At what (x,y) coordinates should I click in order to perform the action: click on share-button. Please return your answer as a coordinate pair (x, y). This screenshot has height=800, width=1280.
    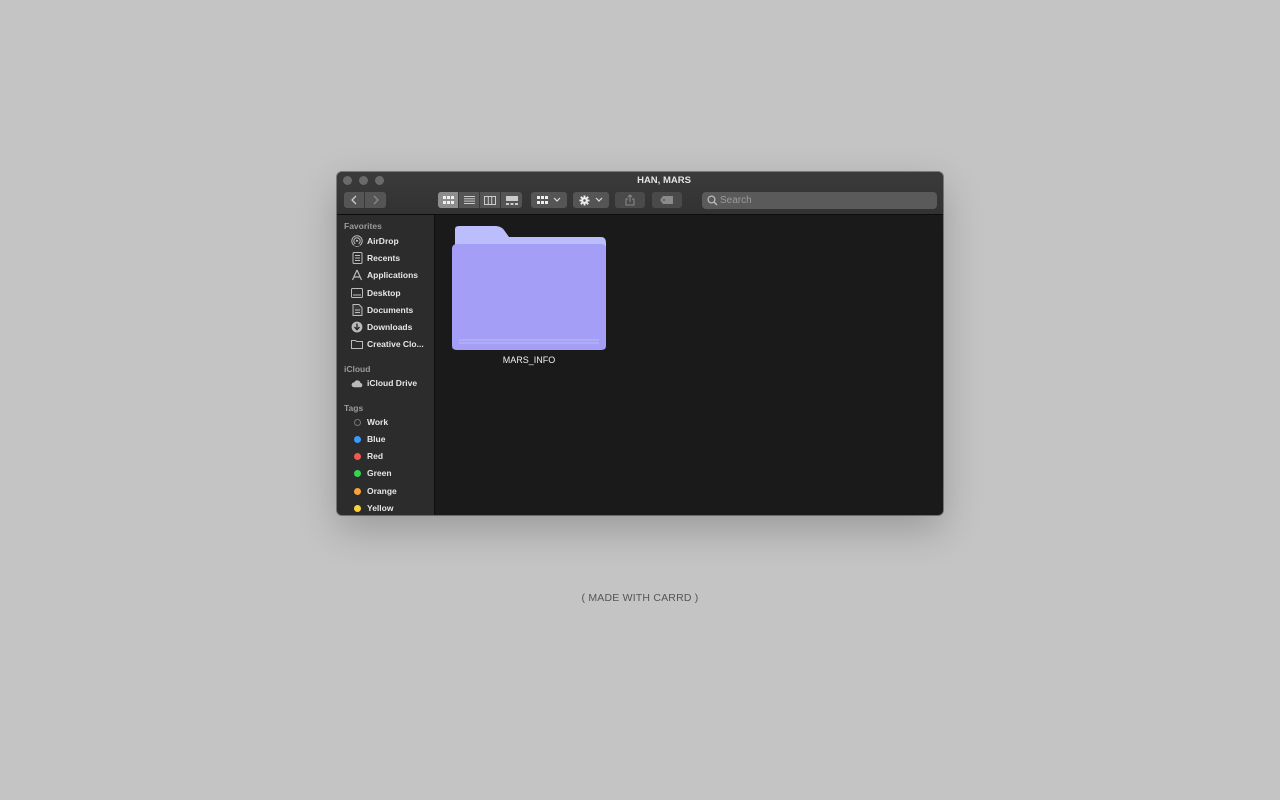
    Looking at the image, I should click on (630, 200).